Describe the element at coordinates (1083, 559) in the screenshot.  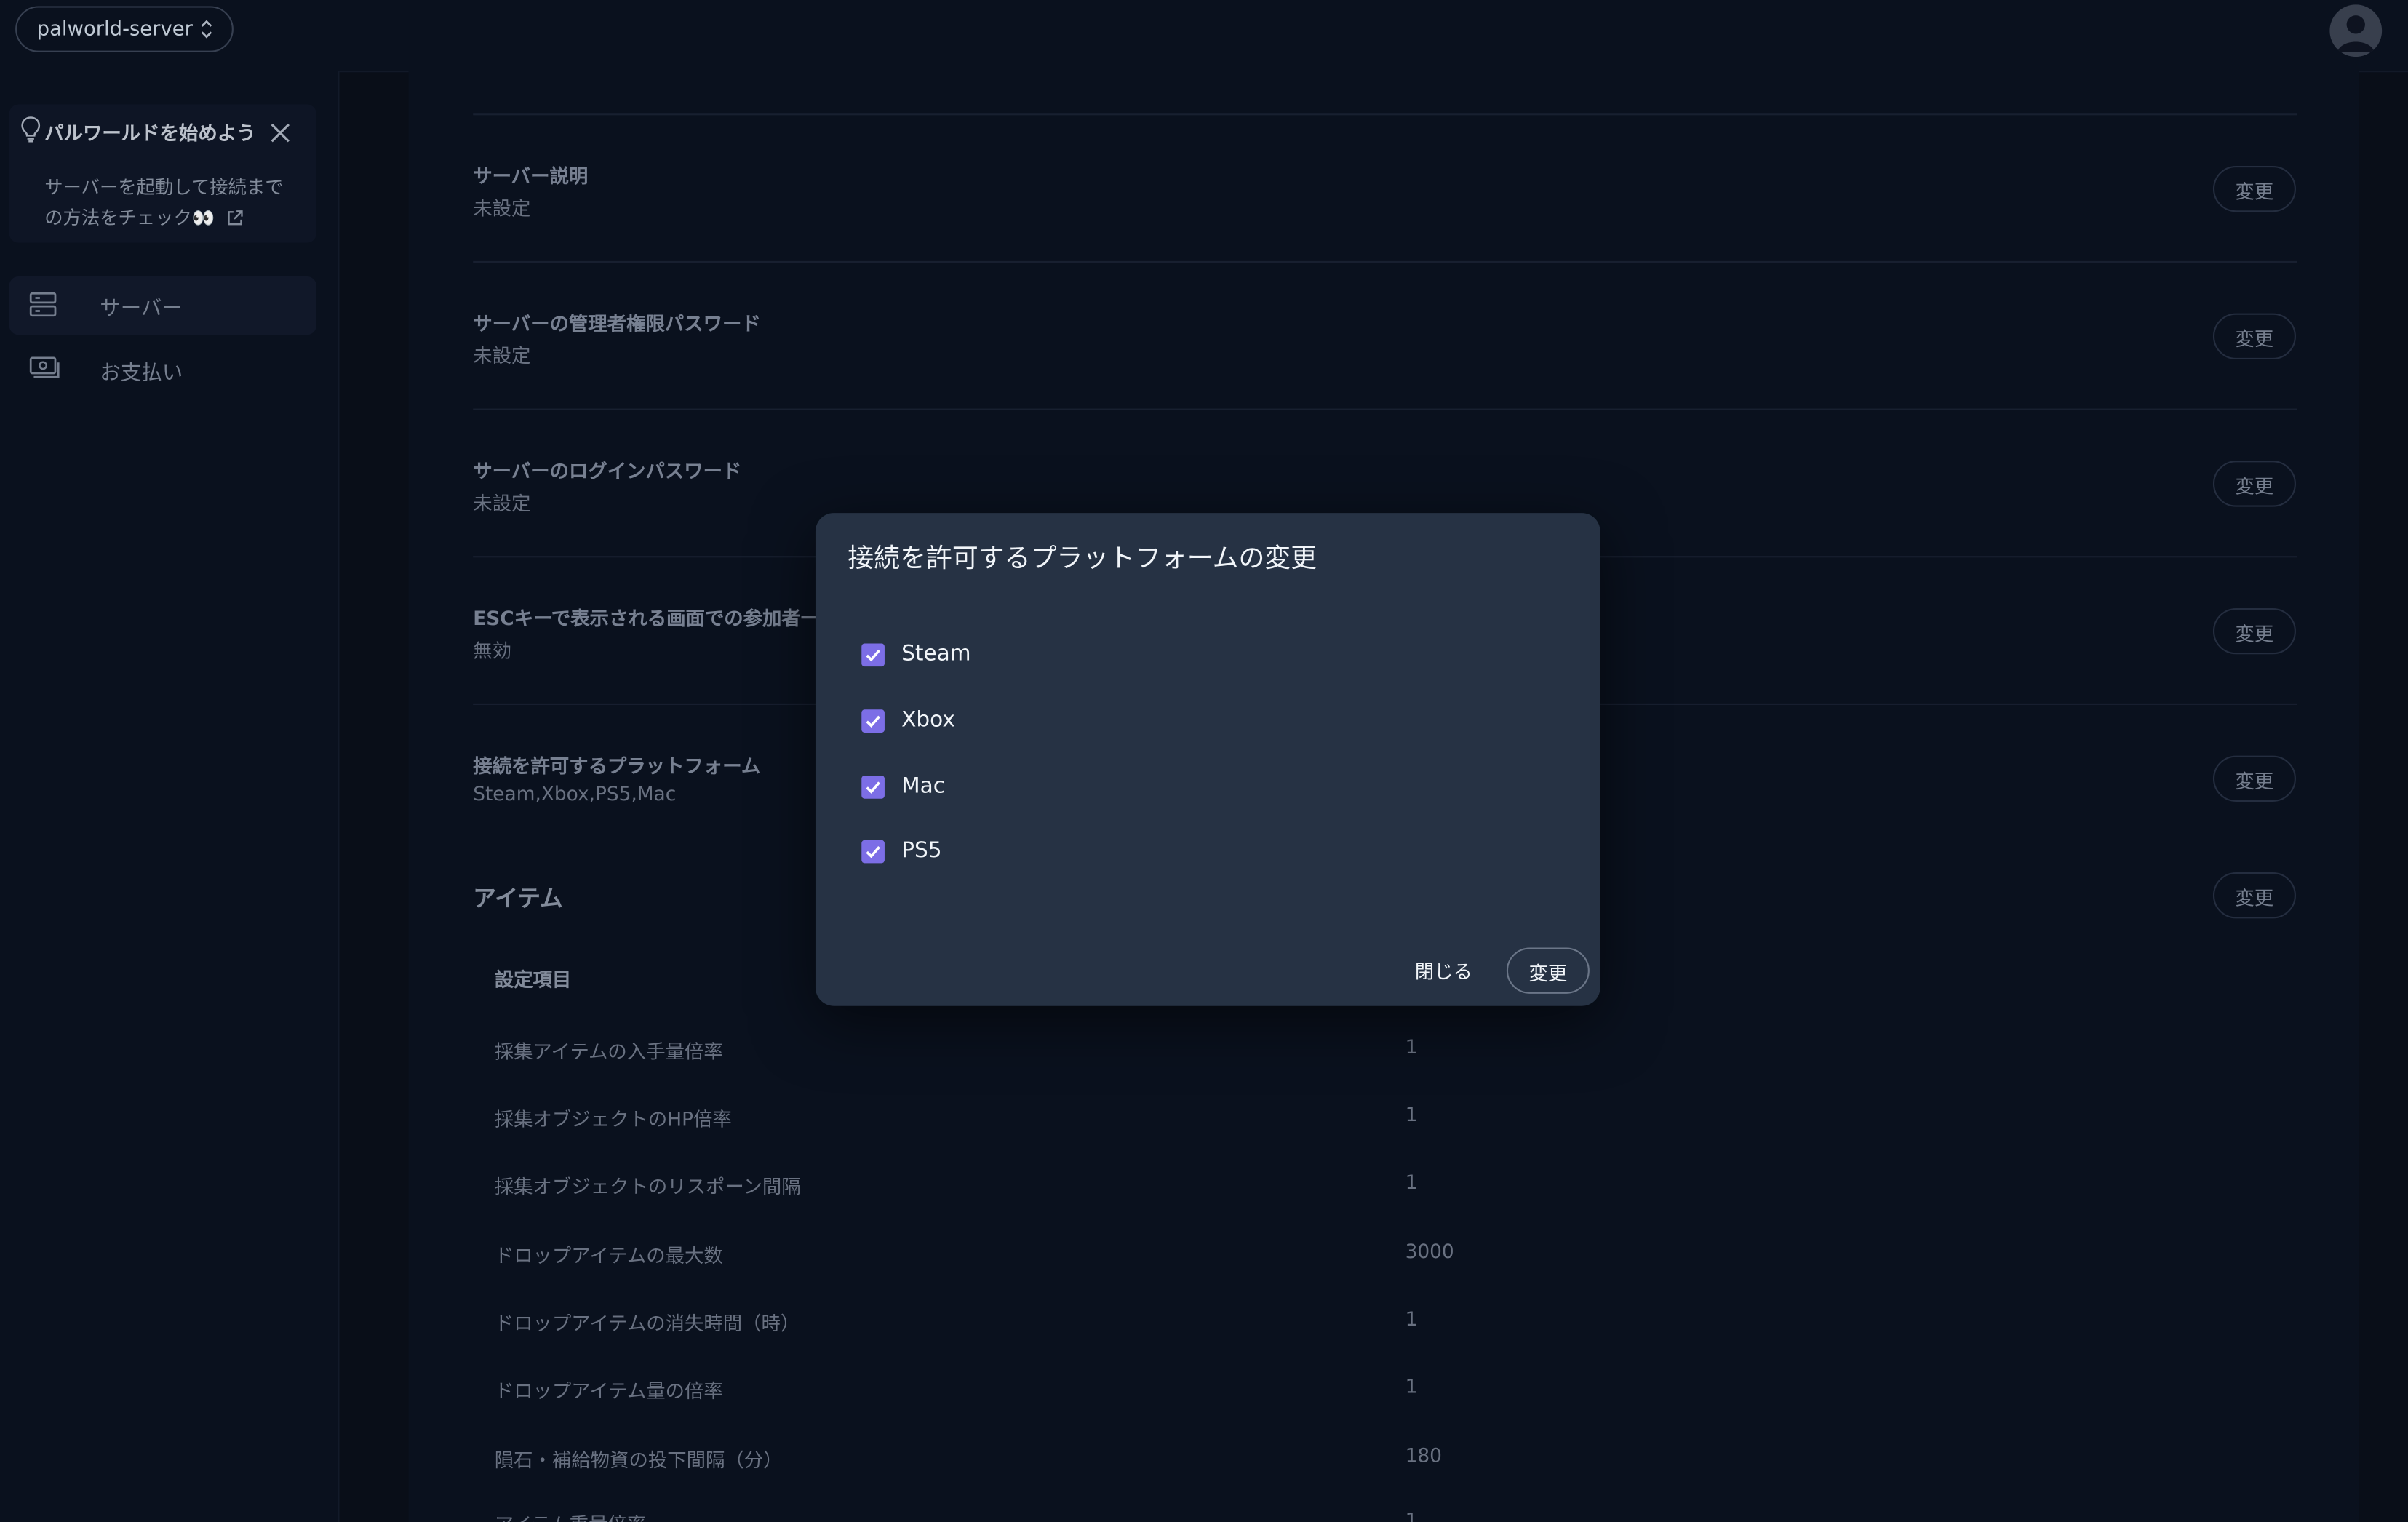
I see `dialog-title: 接続を許可するプラットフォームの変更` at that location.